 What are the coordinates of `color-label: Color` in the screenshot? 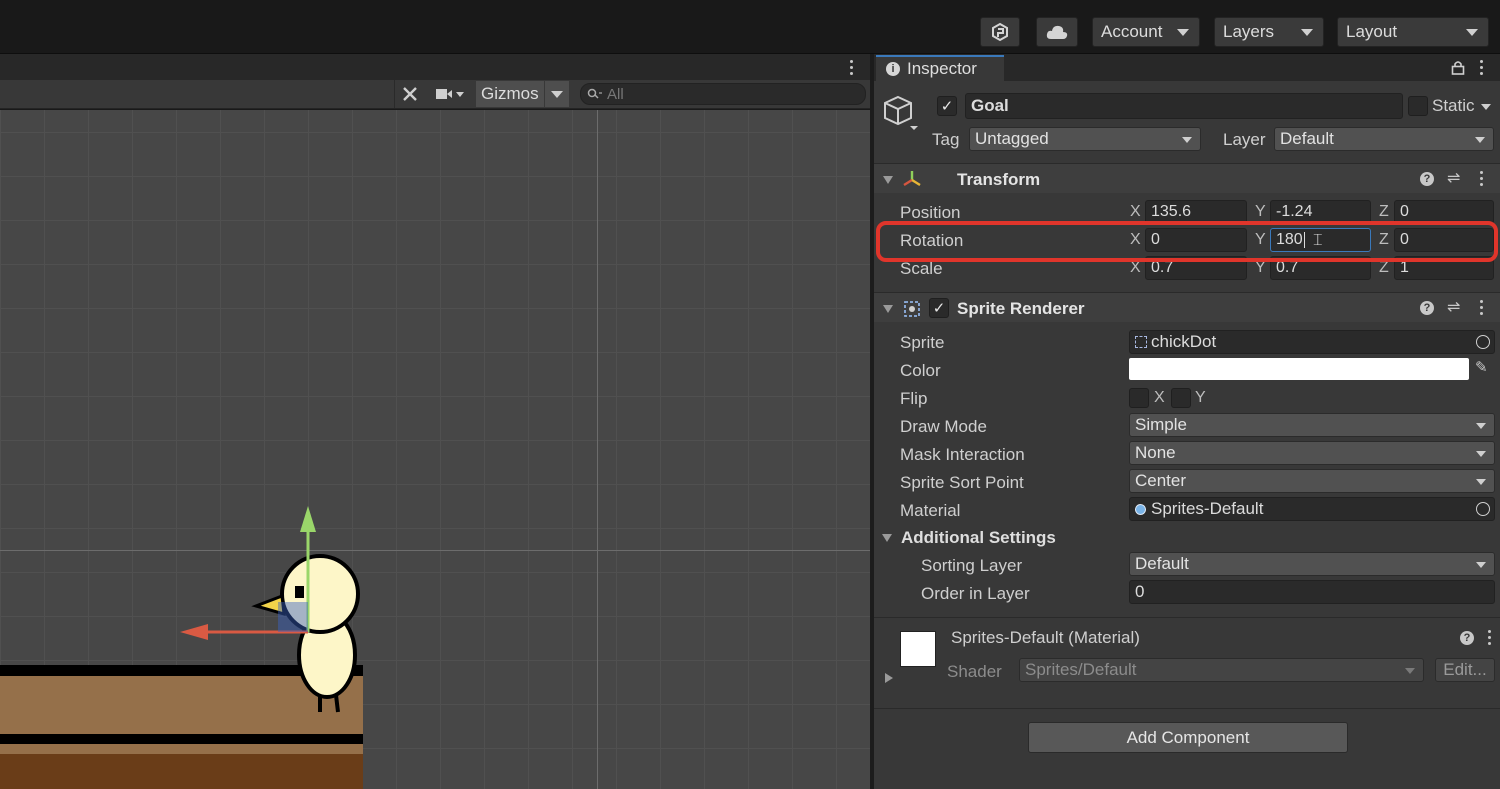 It's located at (920, 370).